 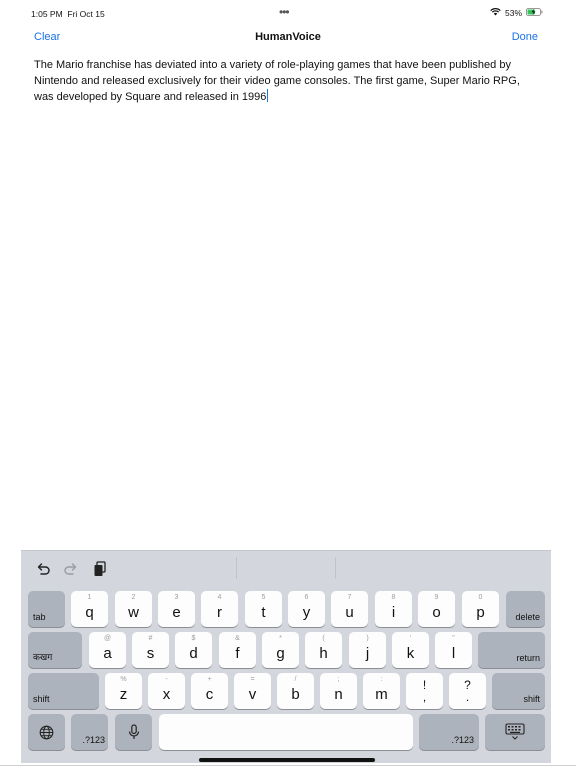 What do you see at coordinates (338, 691) in the screenshot?
I see `key-n: ; n` at bounding box center [338, 691].